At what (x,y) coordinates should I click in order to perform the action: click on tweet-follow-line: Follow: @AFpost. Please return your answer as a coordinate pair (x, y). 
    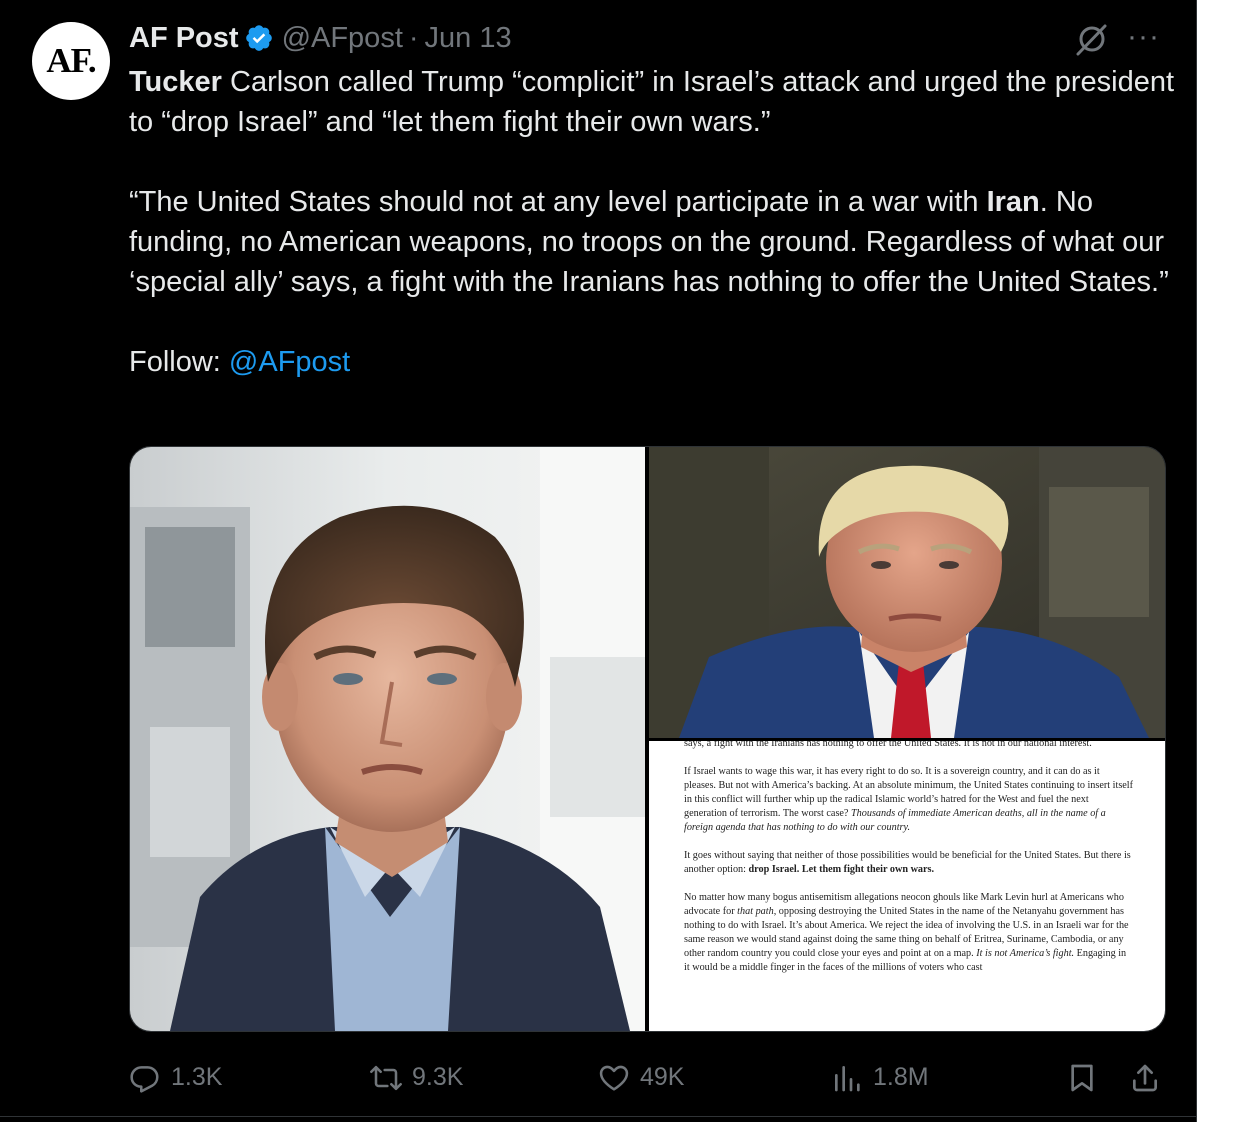
    Looking at the image, I should click on (654, 362).